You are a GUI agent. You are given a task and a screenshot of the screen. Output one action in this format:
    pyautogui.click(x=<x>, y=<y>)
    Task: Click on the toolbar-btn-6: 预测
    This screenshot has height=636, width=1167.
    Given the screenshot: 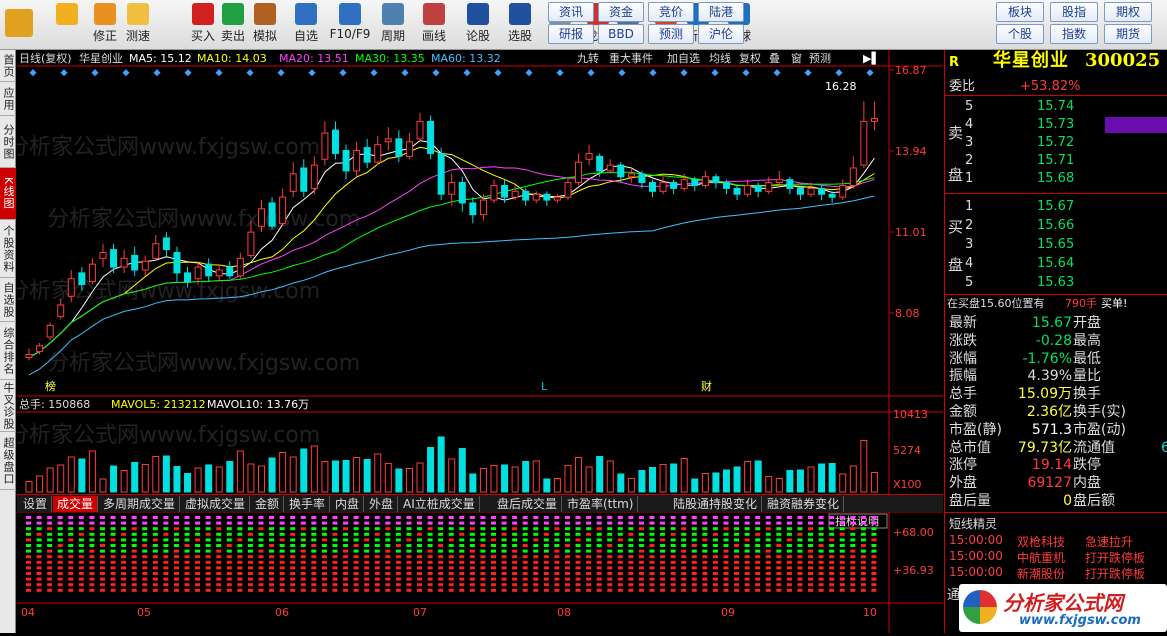 What is the action you would take?
    pyautogui.click(x=671, y=34)
    